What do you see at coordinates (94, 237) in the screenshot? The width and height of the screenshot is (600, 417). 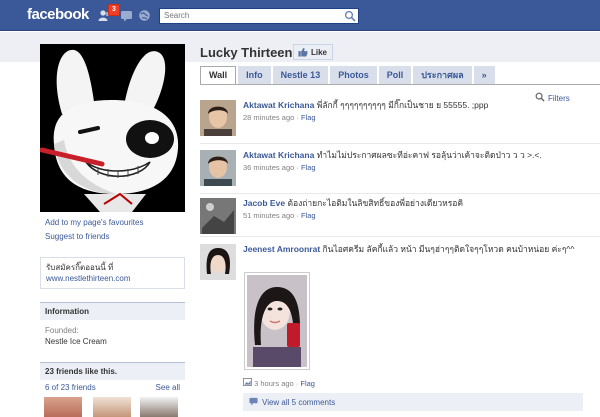 I see `suggest-to-friends-link: Suggest to friends` at bounding box center [94, 237].